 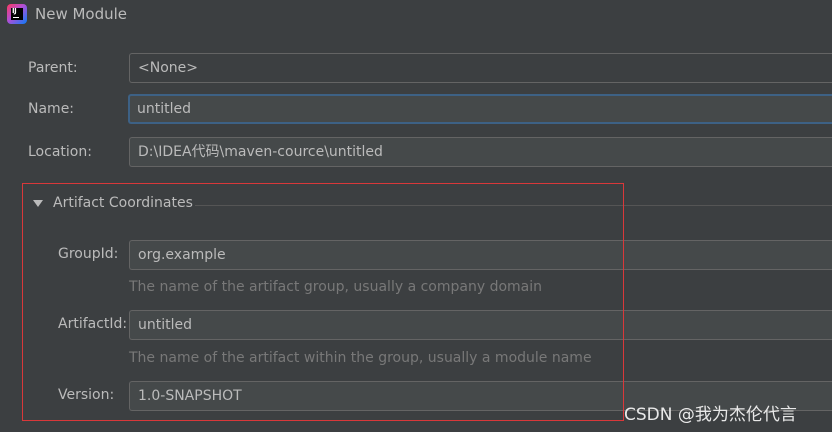 What do you see at coordinates (93, 324) in the screenshot?
I see `artifact-id-label: ArtifactId:` at bounding box center [93, 324].